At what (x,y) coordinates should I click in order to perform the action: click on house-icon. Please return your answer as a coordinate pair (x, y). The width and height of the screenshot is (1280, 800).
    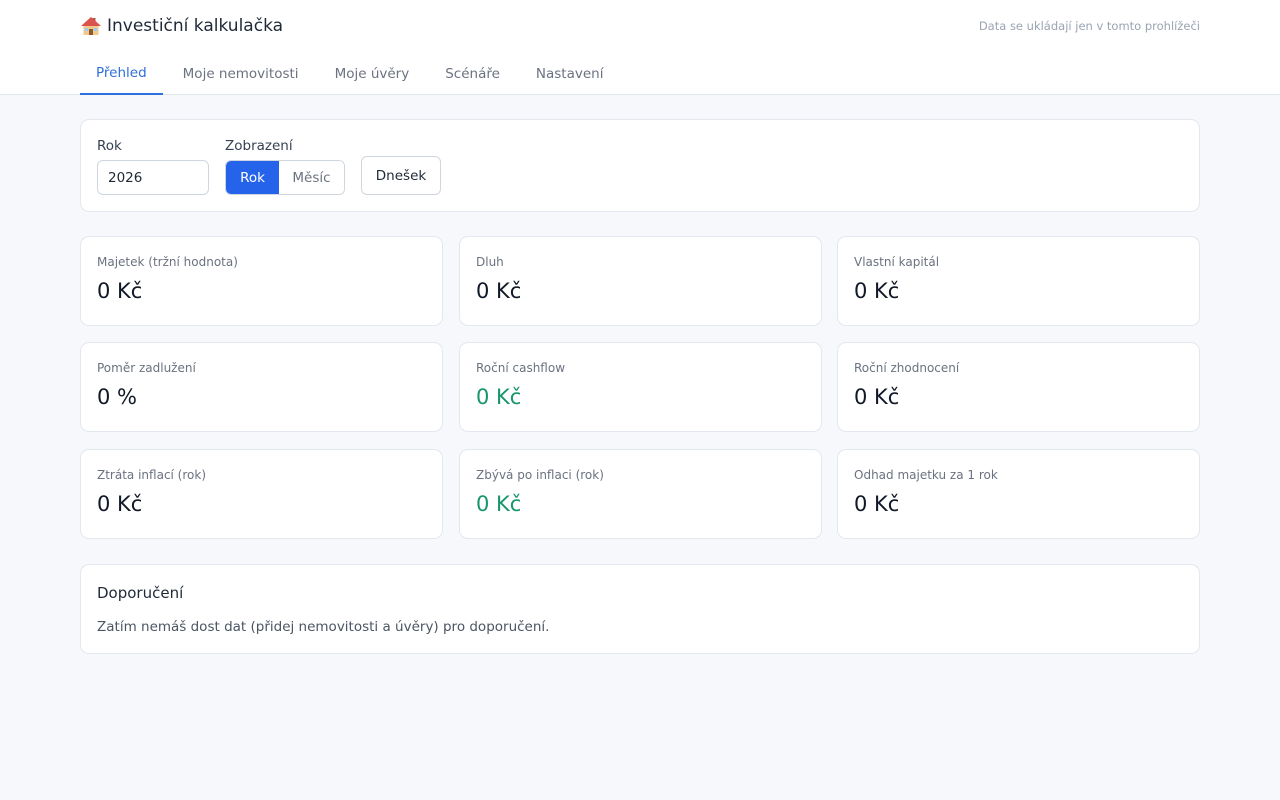
    Looking at the image, I should click on (91, 26).